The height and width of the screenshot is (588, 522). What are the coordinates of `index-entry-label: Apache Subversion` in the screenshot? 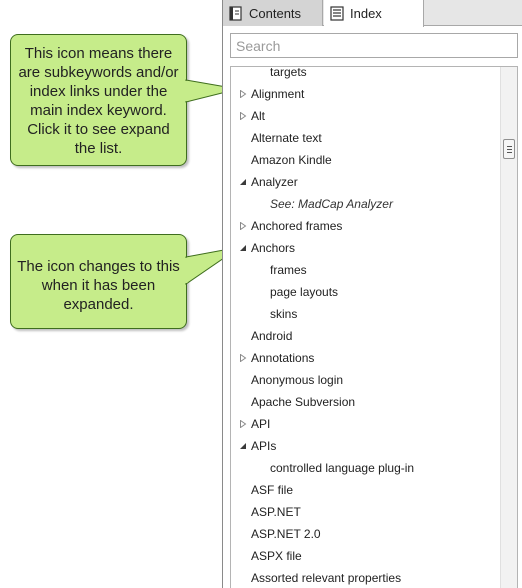 It's located at (303, 402).